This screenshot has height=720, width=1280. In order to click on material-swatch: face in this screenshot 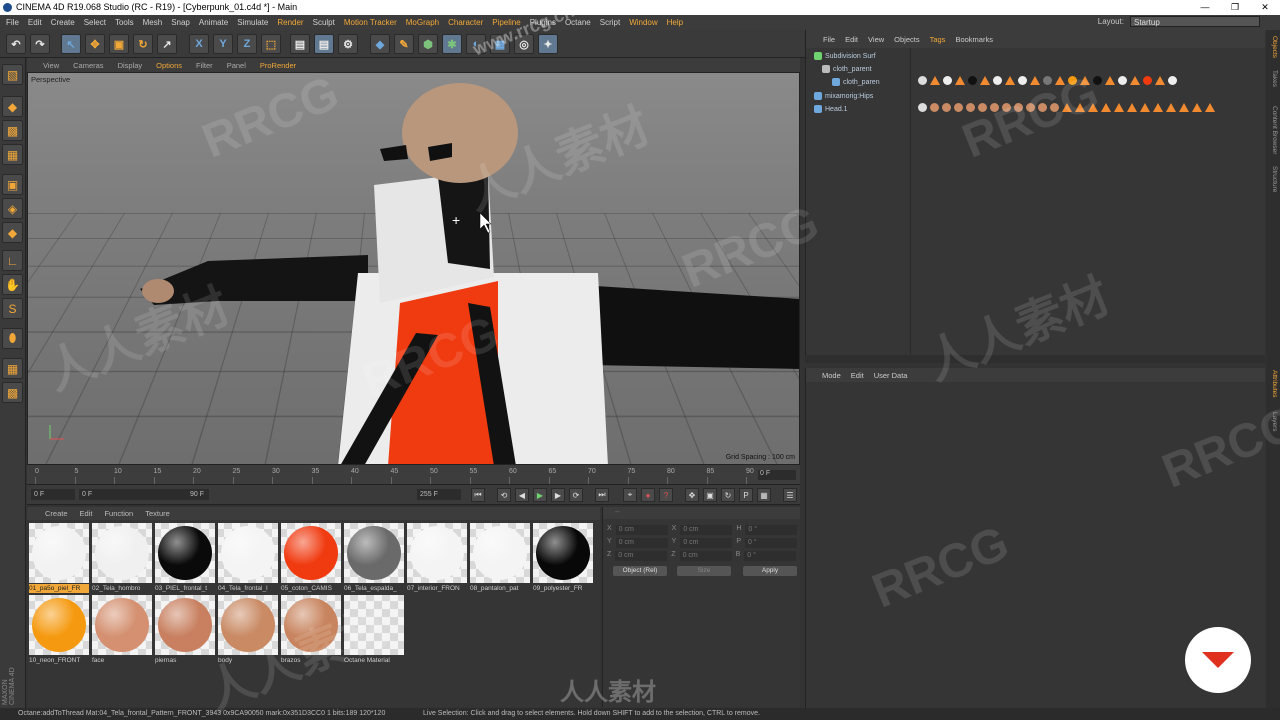, I will do `click(122, 630)`.